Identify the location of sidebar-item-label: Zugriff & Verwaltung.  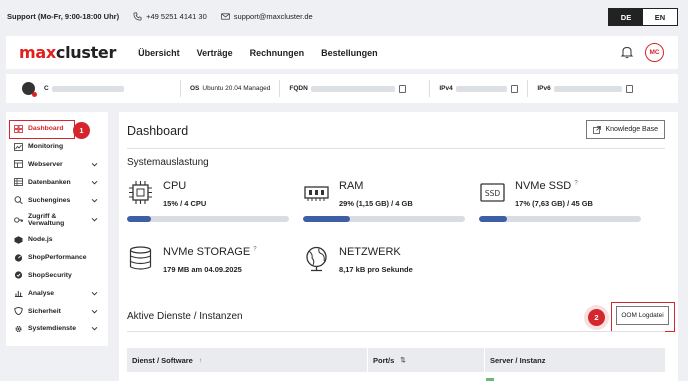
(46, 219).